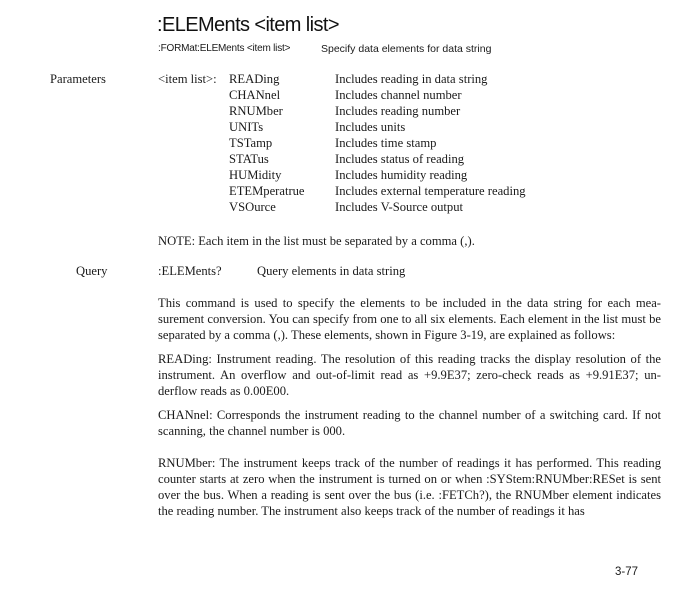  I want to click on parameter-name: STATus, so click(249, 159).